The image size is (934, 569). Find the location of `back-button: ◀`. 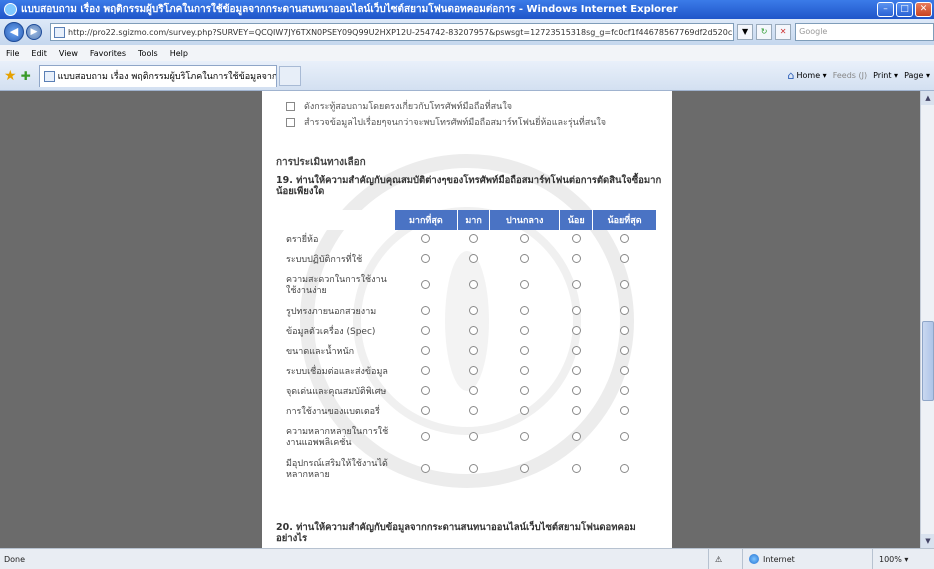

back-button: ◀ is located at coordinates (14, 32).